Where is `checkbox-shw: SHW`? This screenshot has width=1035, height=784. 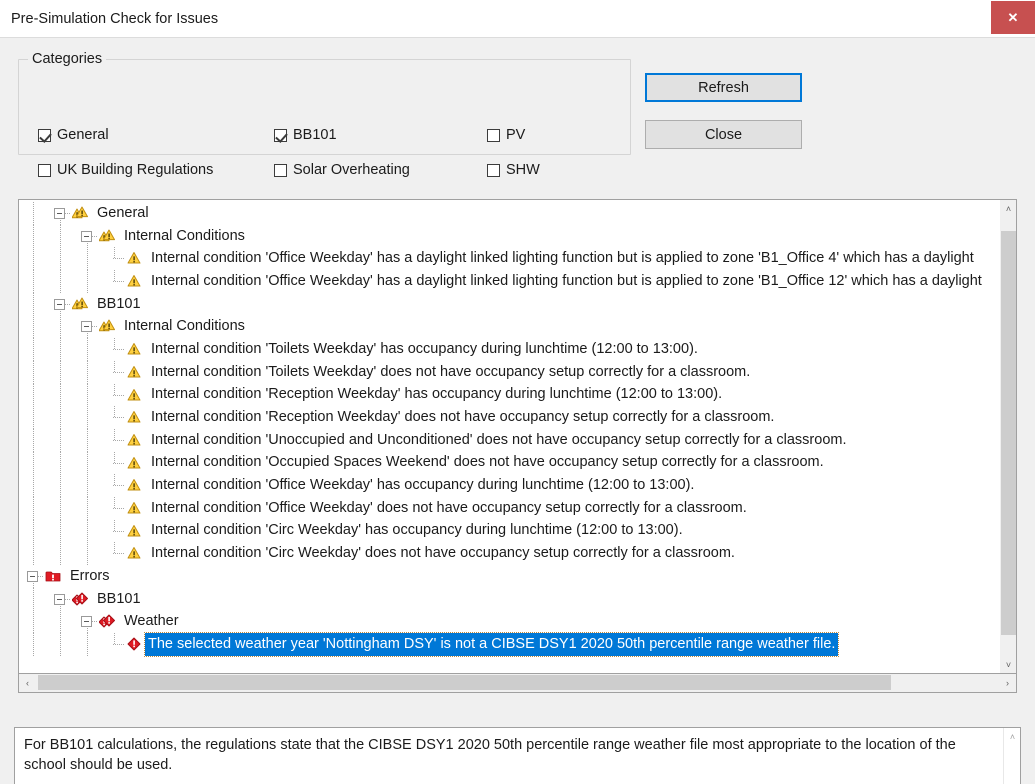 checkbox-shw: SHW is located at coordinates (513, 170).